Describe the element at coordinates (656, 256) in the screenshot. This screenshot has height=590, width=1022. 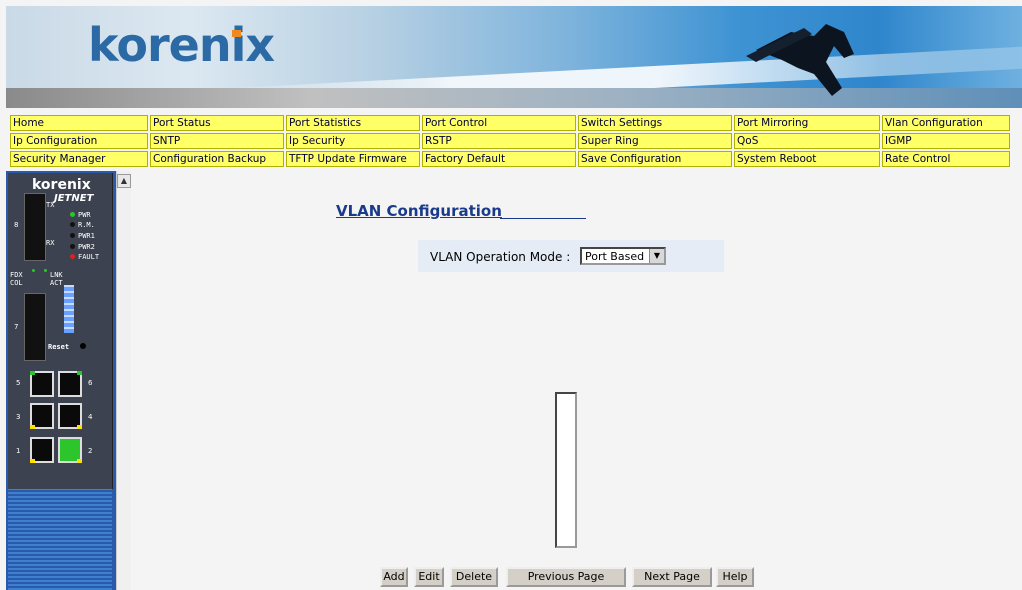
I see `chevron-down-icon: ▼` at that location.